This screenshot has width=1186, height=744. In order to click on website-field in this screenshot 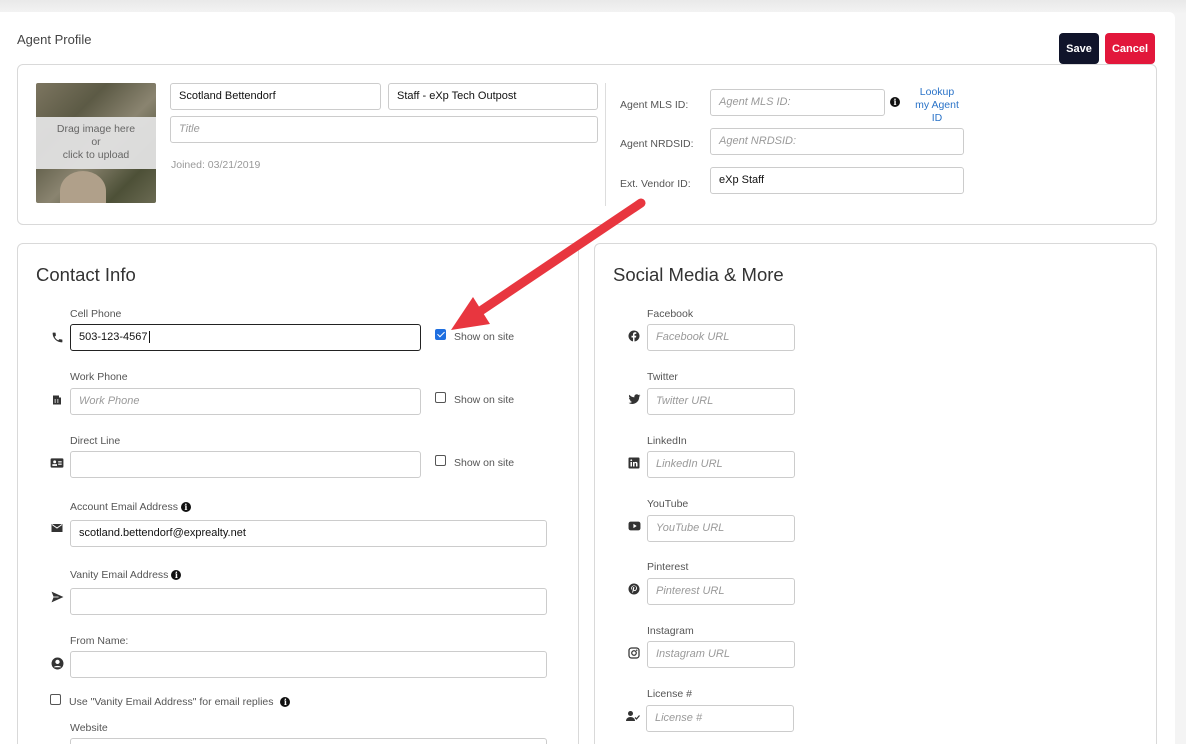, I will do `click(308, 741)`.